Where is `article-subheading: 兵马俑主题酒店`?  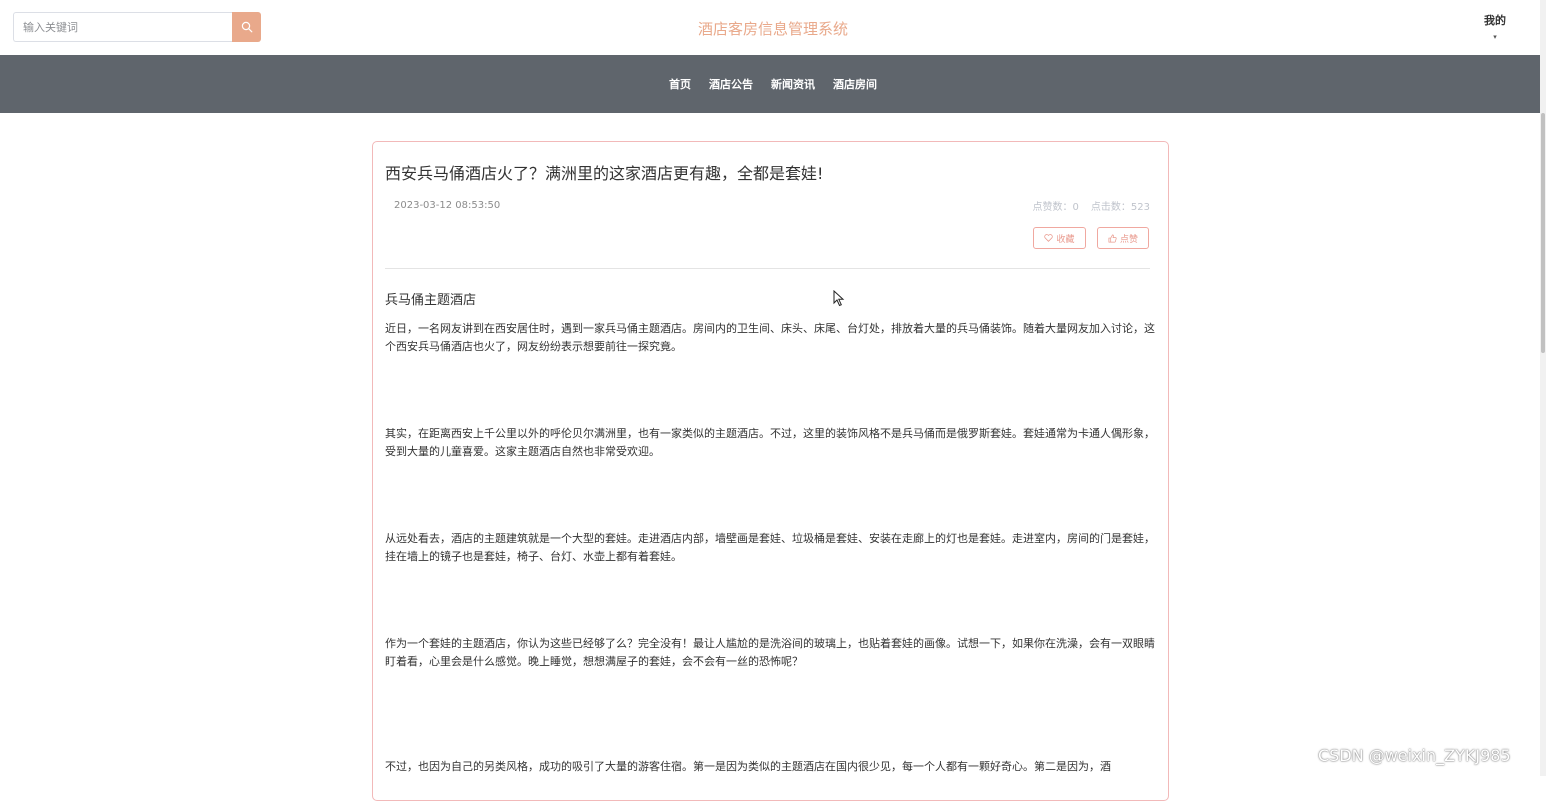 article-subheading: 兵马俑主题酒店 is located at coordinates (431, 300).